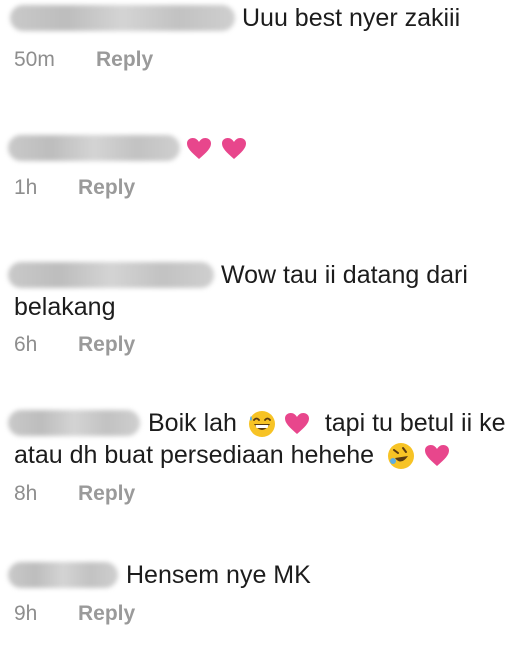 The width and height of the screenshot is (517, 645). I want to click on comment-item: Uuu best nyer zakiii, so click(258, 18).